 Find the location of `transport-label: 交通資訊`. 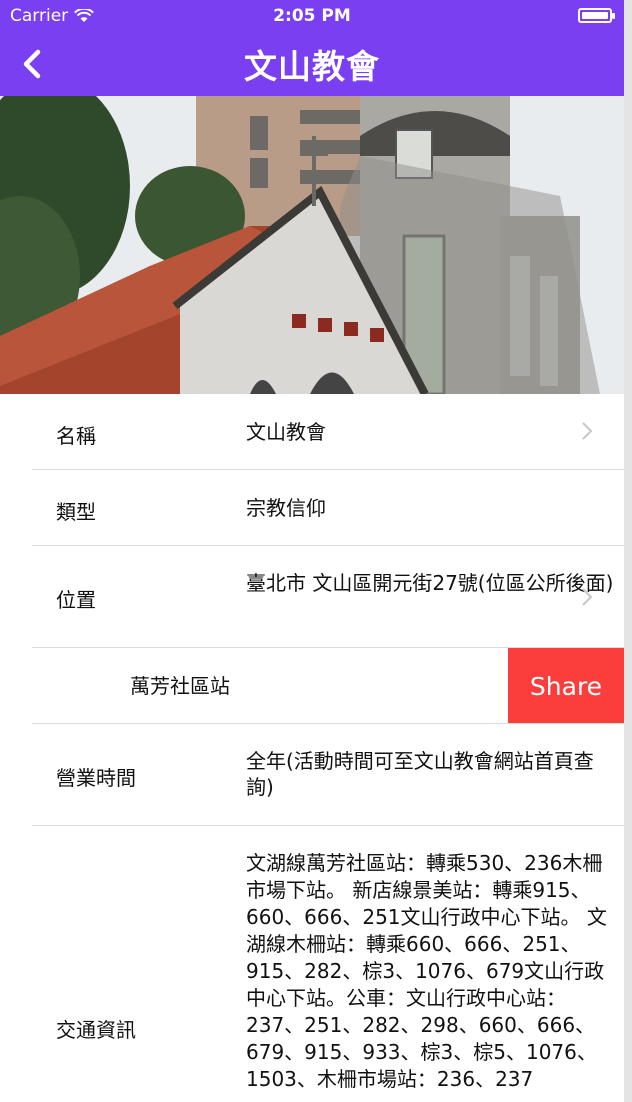

transport-label: 交通資訊 is located at coordinates (96, 1030).